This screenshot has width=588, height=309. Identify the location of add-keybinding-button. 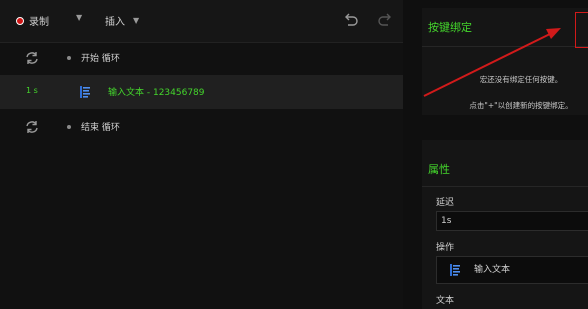
(581, 30).